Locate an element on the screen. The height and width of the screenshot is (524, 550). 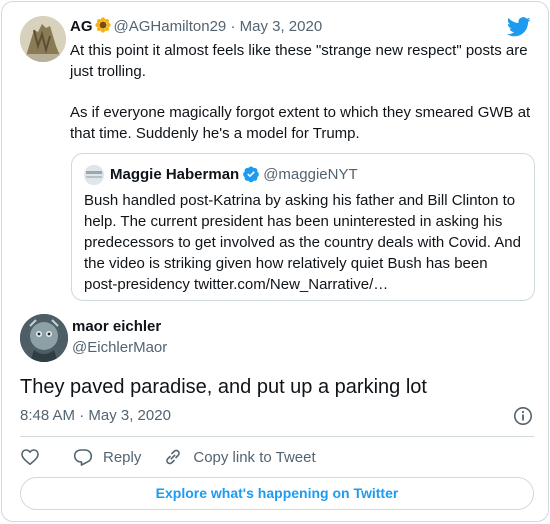
main-author-handle: @EichlerMaor is located at coordinates (119, 348).